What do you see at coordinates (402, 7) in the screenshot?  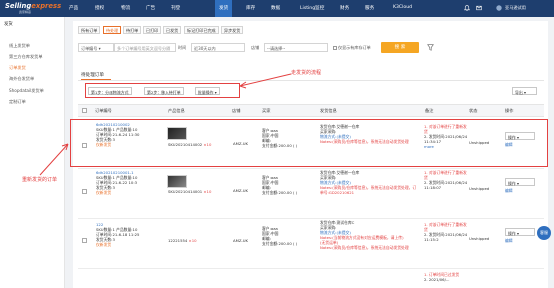 I see `nav-item-k3cloud: K3Cloud` at bounding box center [402, 7].